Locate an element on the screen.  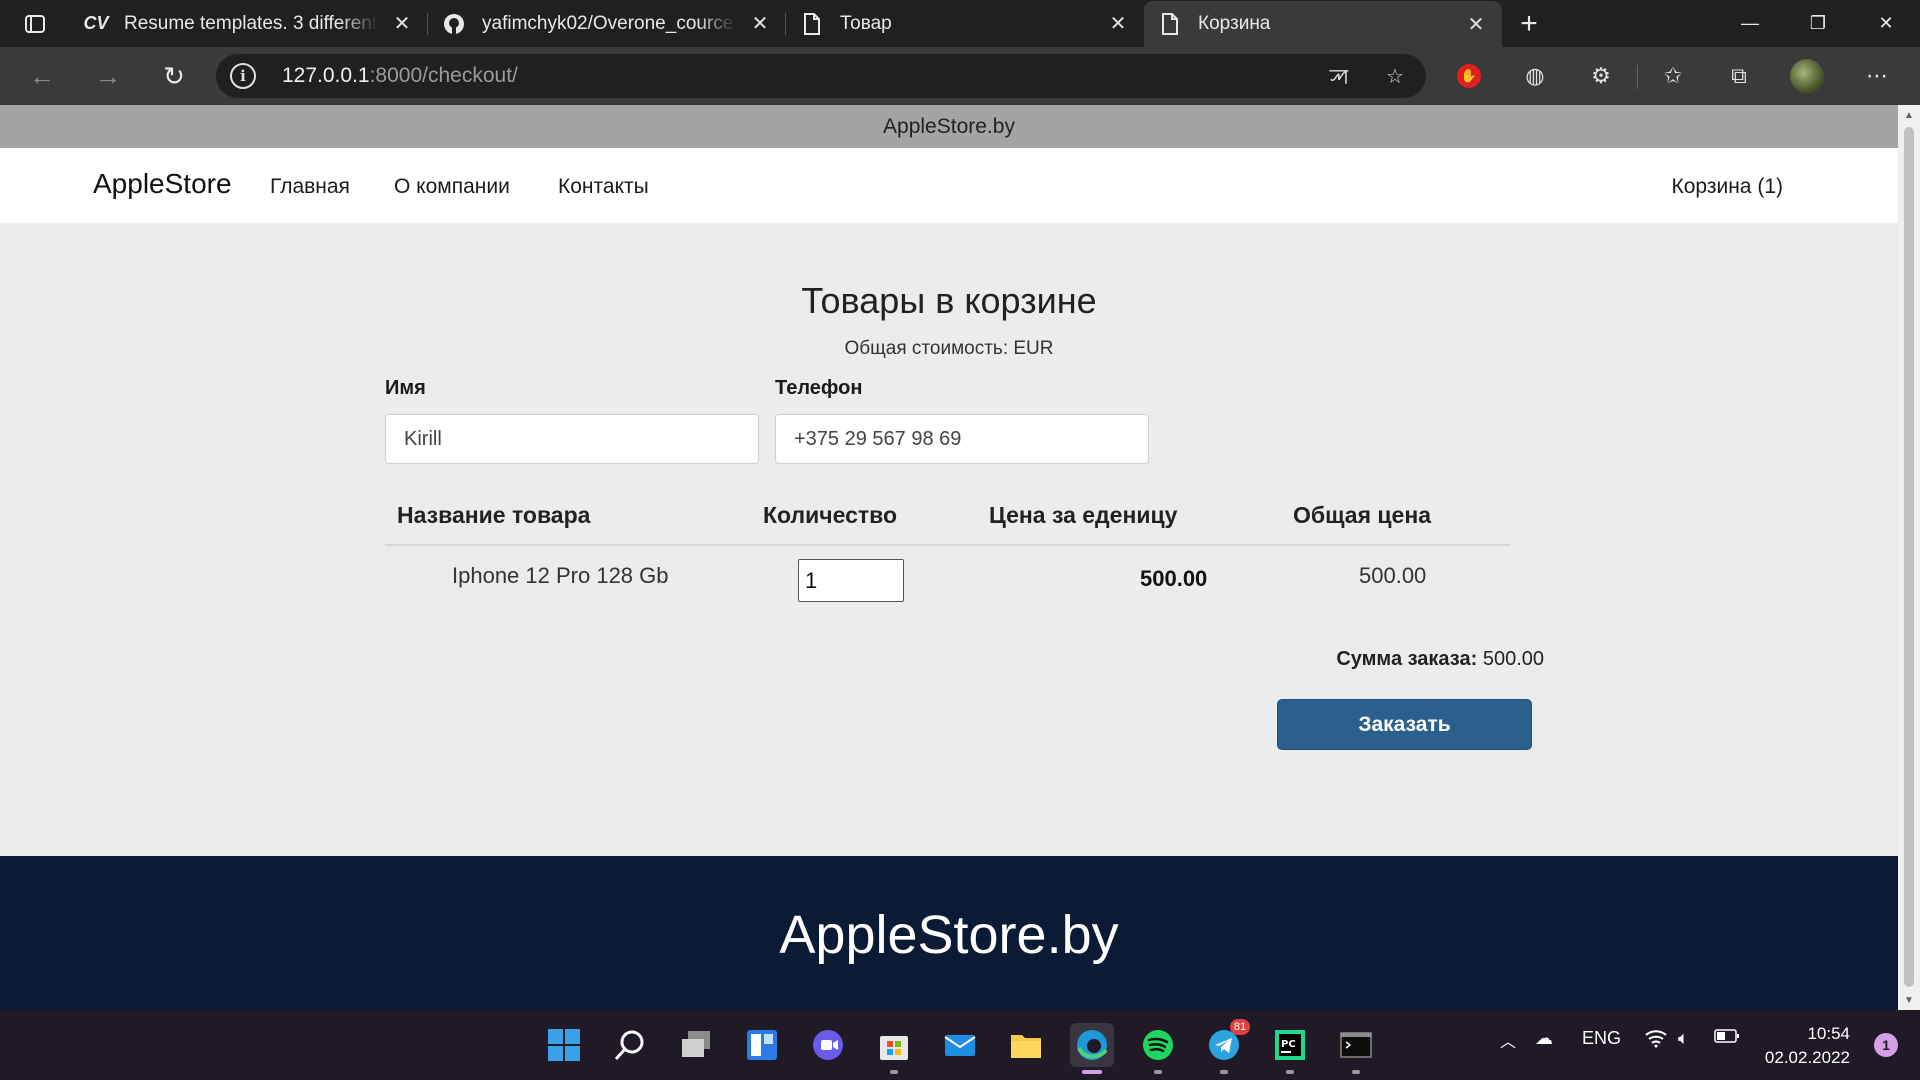
scroll-down-icon: ▼ is located at coordinates (1909, 1000).